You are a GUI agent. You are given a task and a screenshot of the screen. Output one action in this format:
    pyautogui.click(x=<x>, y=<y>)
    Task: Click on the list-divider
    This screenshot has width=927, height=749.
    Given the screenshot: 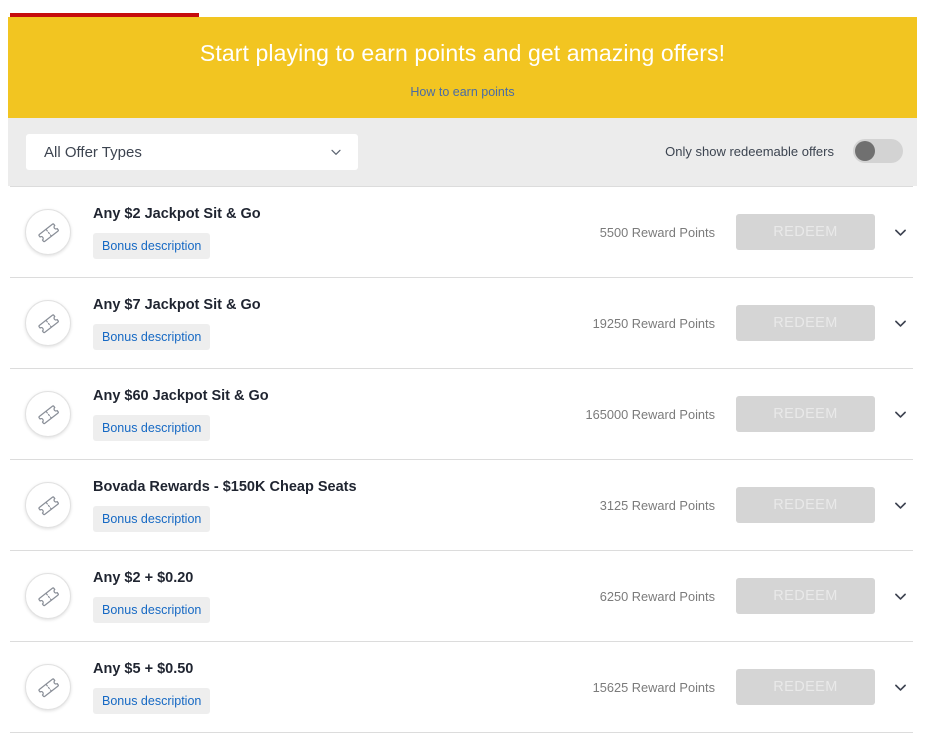 What is the action you would take?
    pyautogui.click(x=461, y=732)
    